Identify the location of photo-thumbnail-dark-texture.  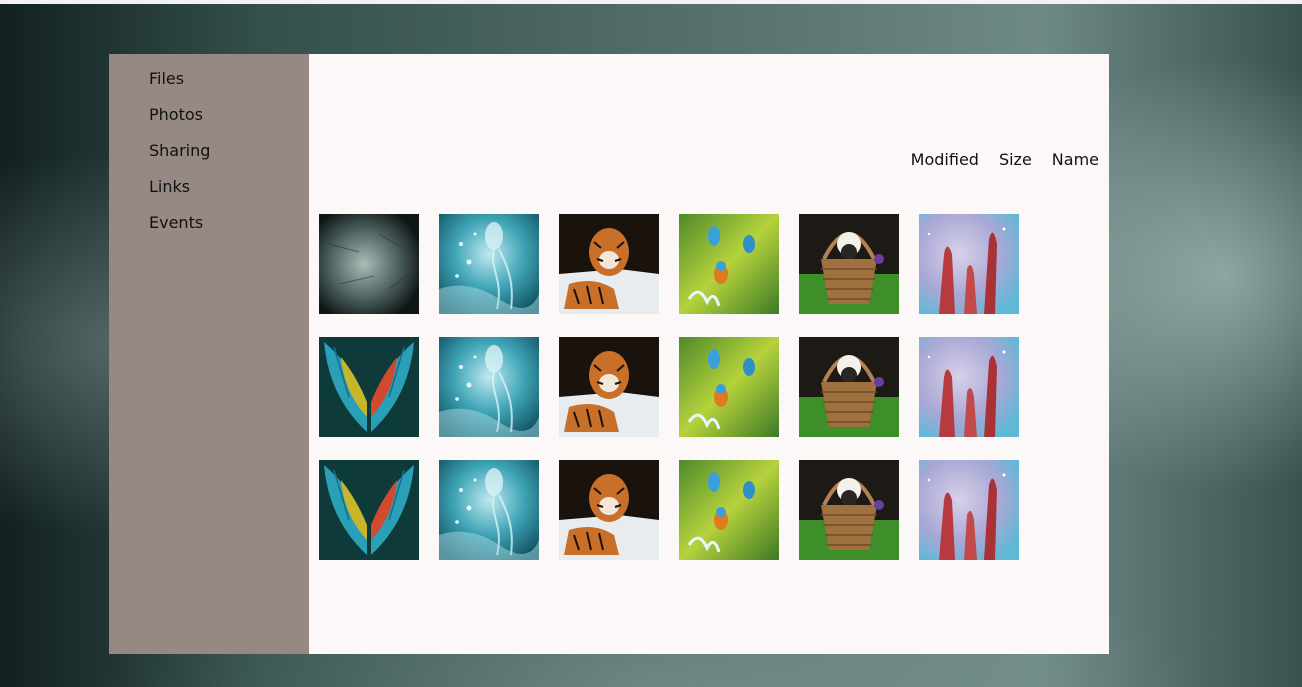
(369, 264).